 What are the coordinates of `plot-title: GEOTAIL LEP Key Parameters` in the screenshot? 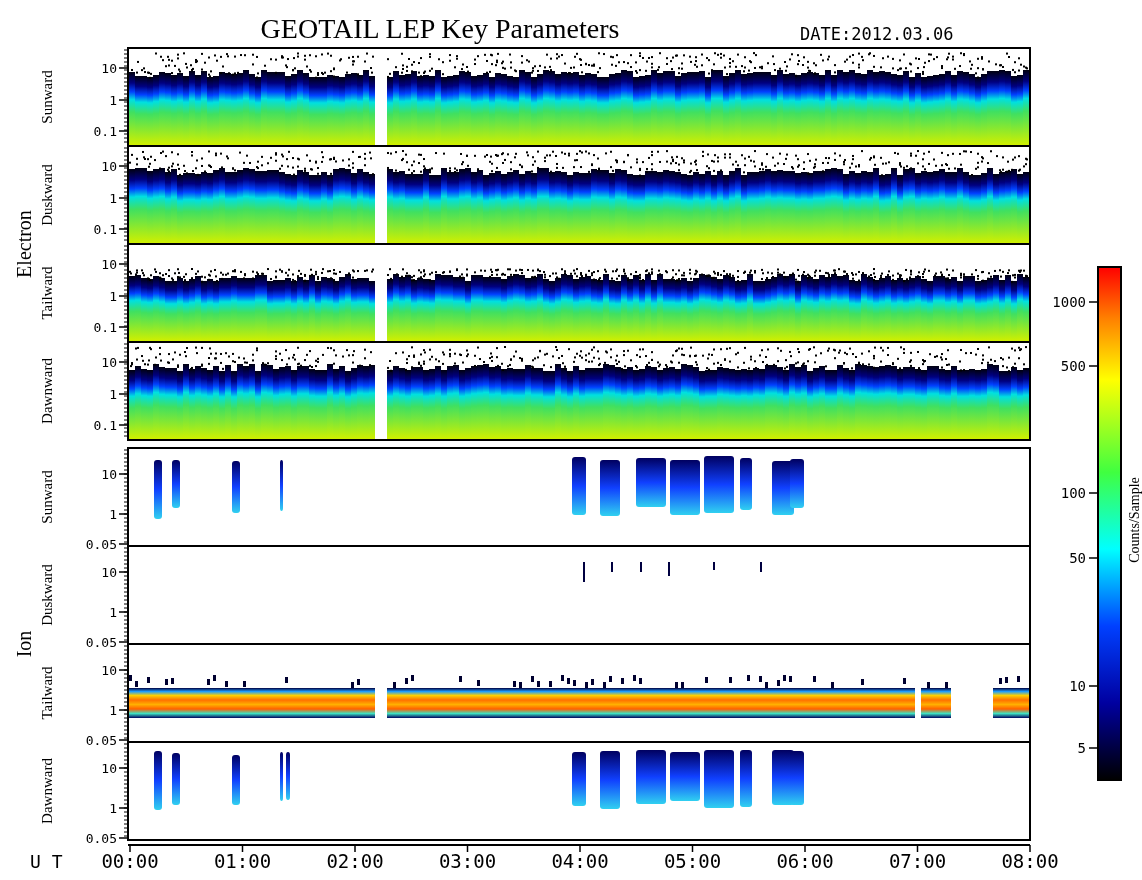 It's located at (440, 28).